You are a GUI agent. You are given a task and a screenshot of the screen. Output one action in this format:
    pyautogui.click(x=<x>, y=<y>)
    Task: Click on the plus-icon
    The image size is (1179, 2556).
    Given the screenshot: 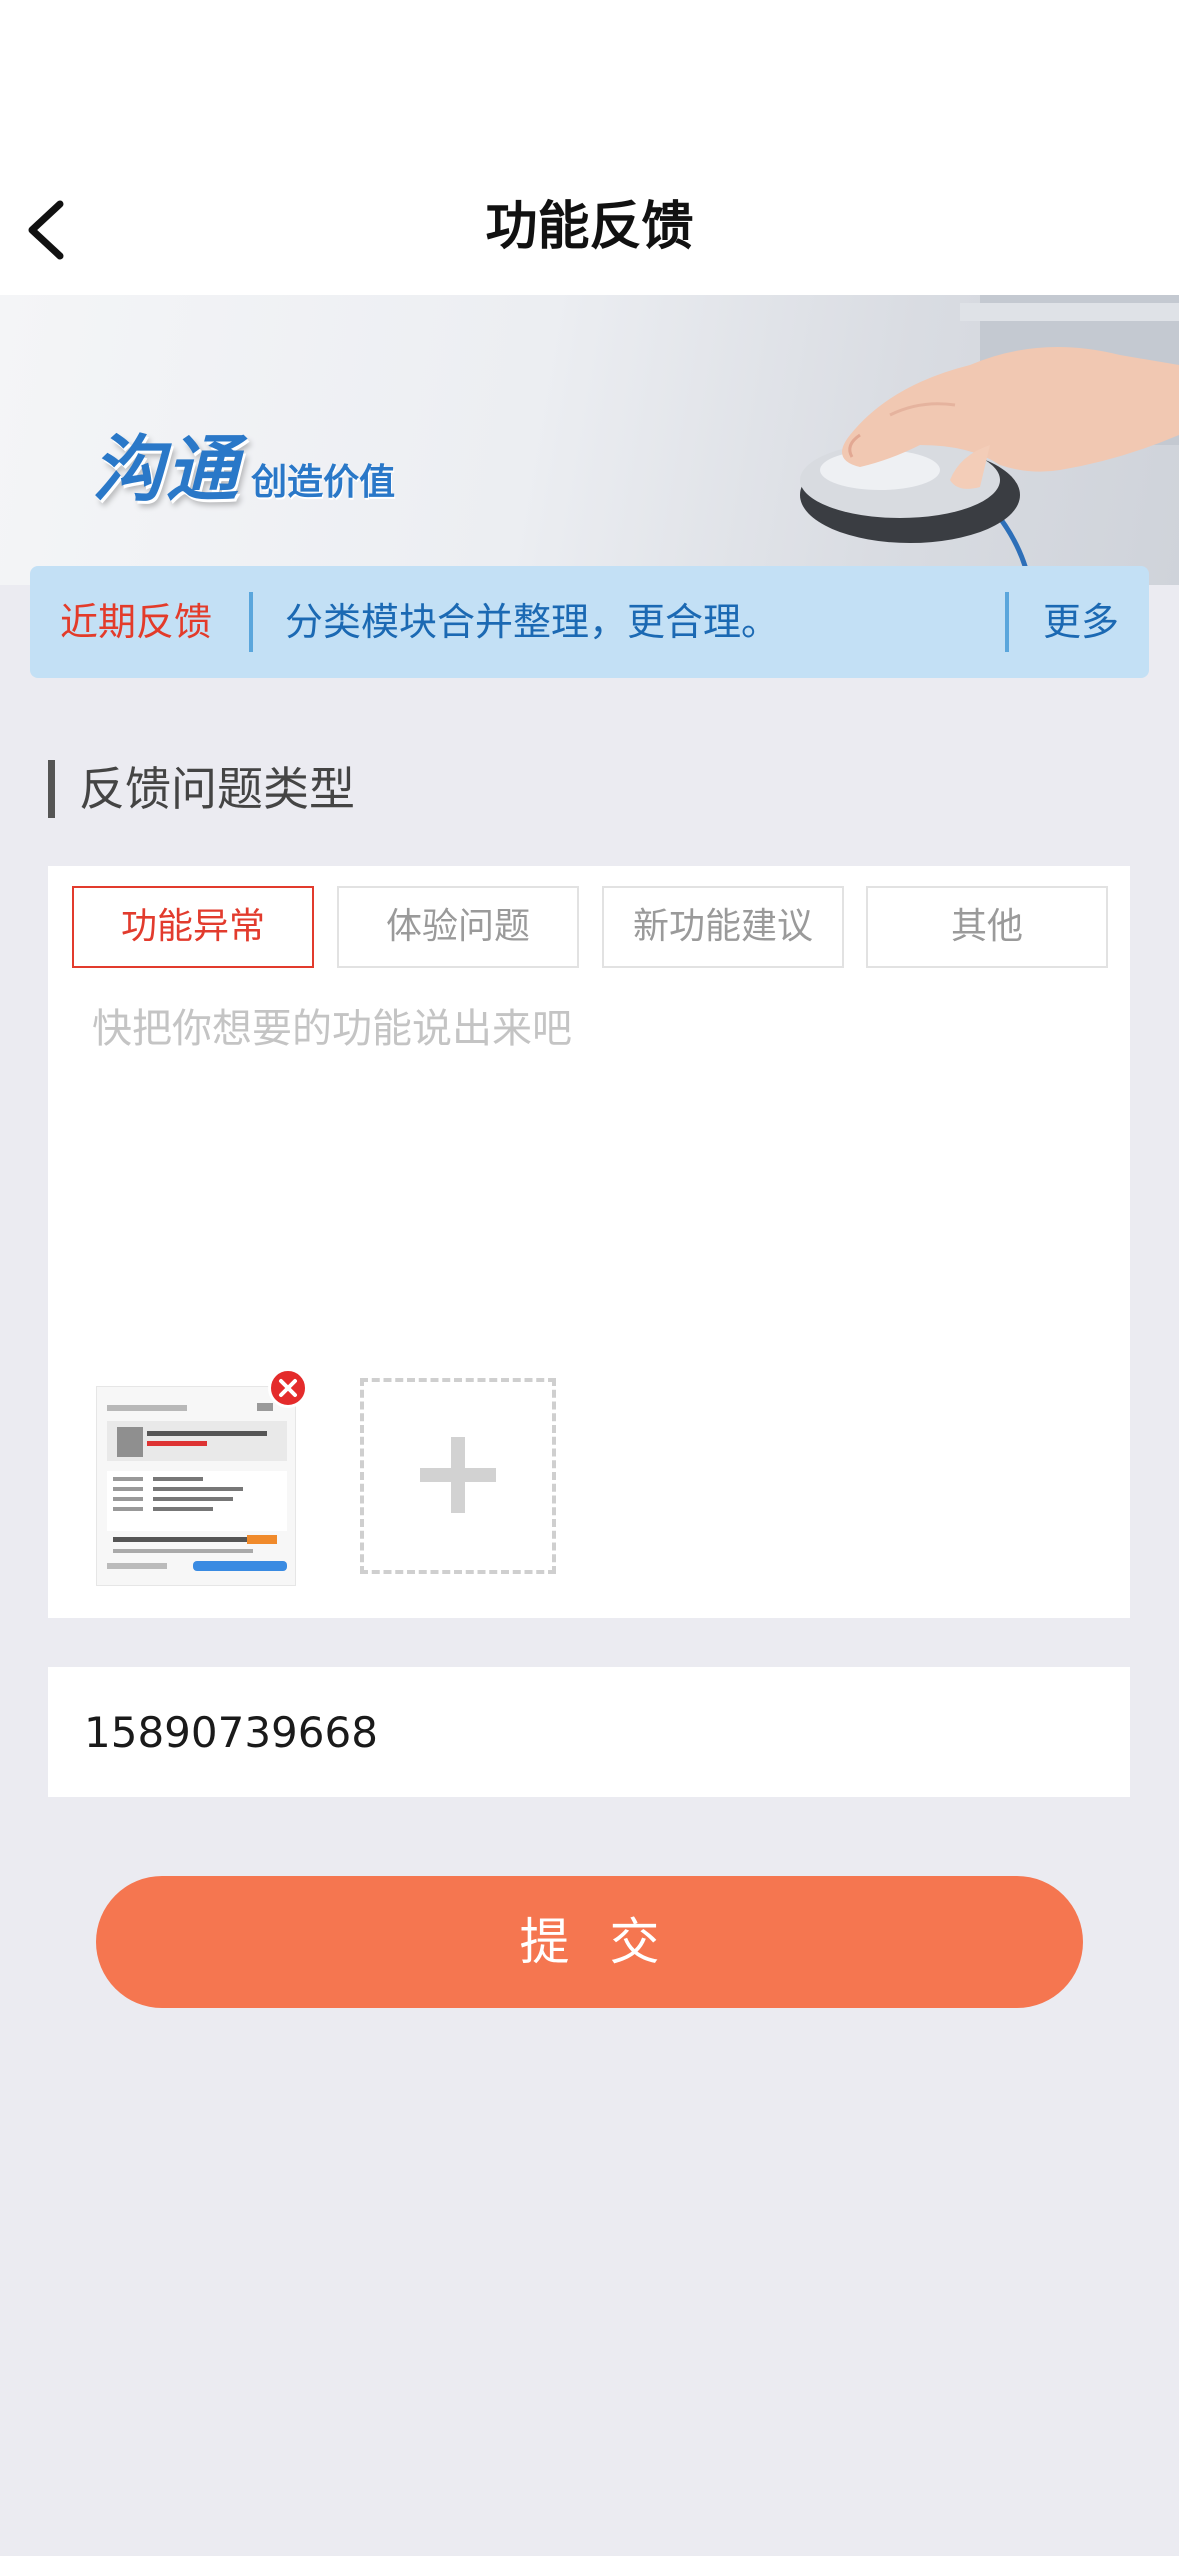 What is the action you would take?
    pyautogui.click(x=458, y=1475)
    